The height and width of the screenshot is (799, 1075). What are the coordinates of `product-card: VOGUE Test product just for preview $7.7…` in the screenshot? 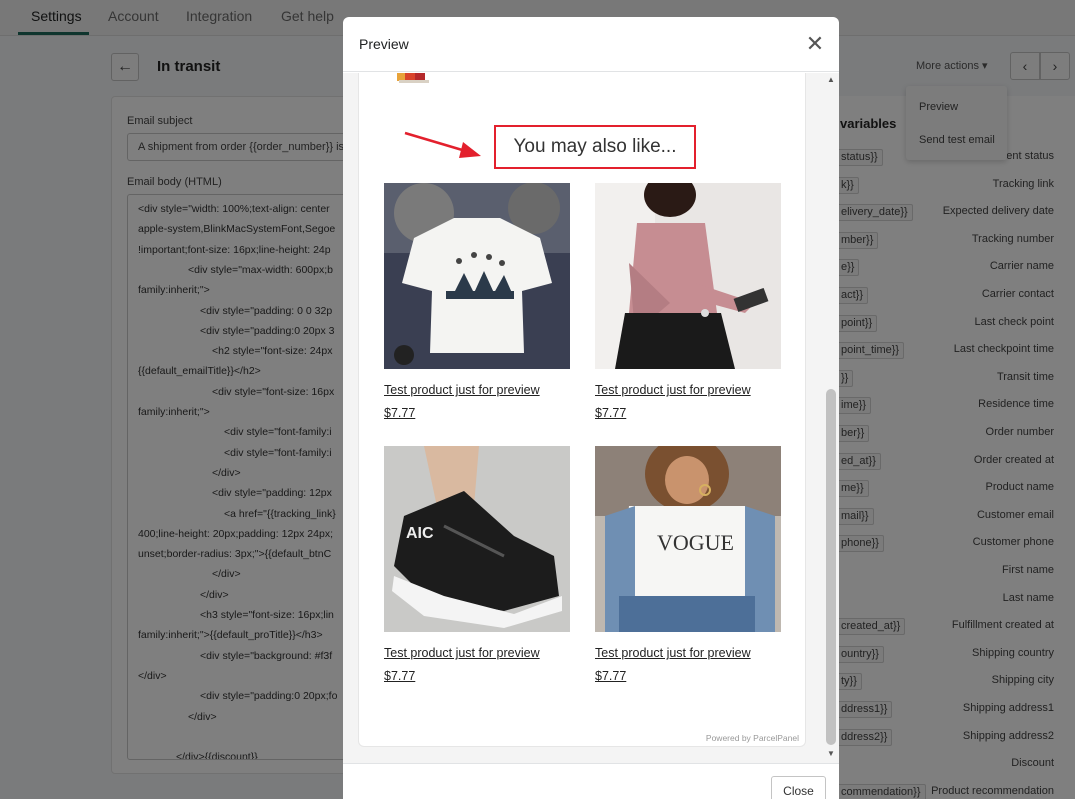 It's located at (688, 564).